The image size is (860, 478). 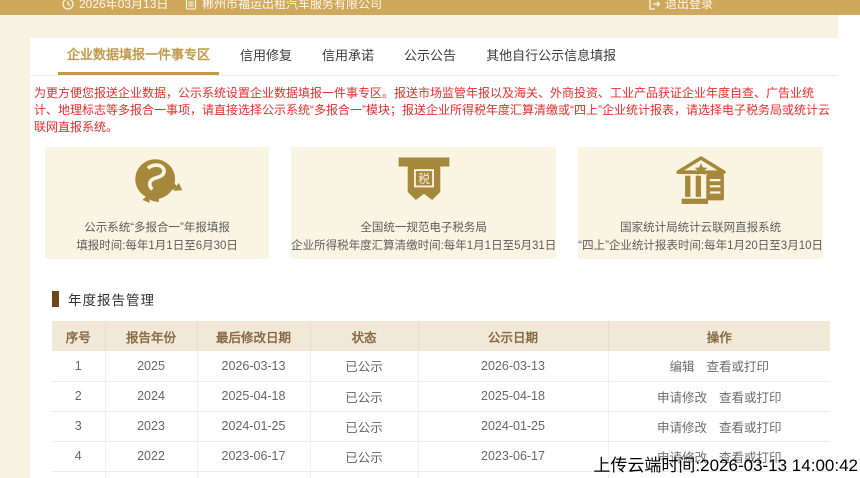 I want to click on company-text: 郴州市福运出租汽车服务有限公司, so click(x=292, y=5).